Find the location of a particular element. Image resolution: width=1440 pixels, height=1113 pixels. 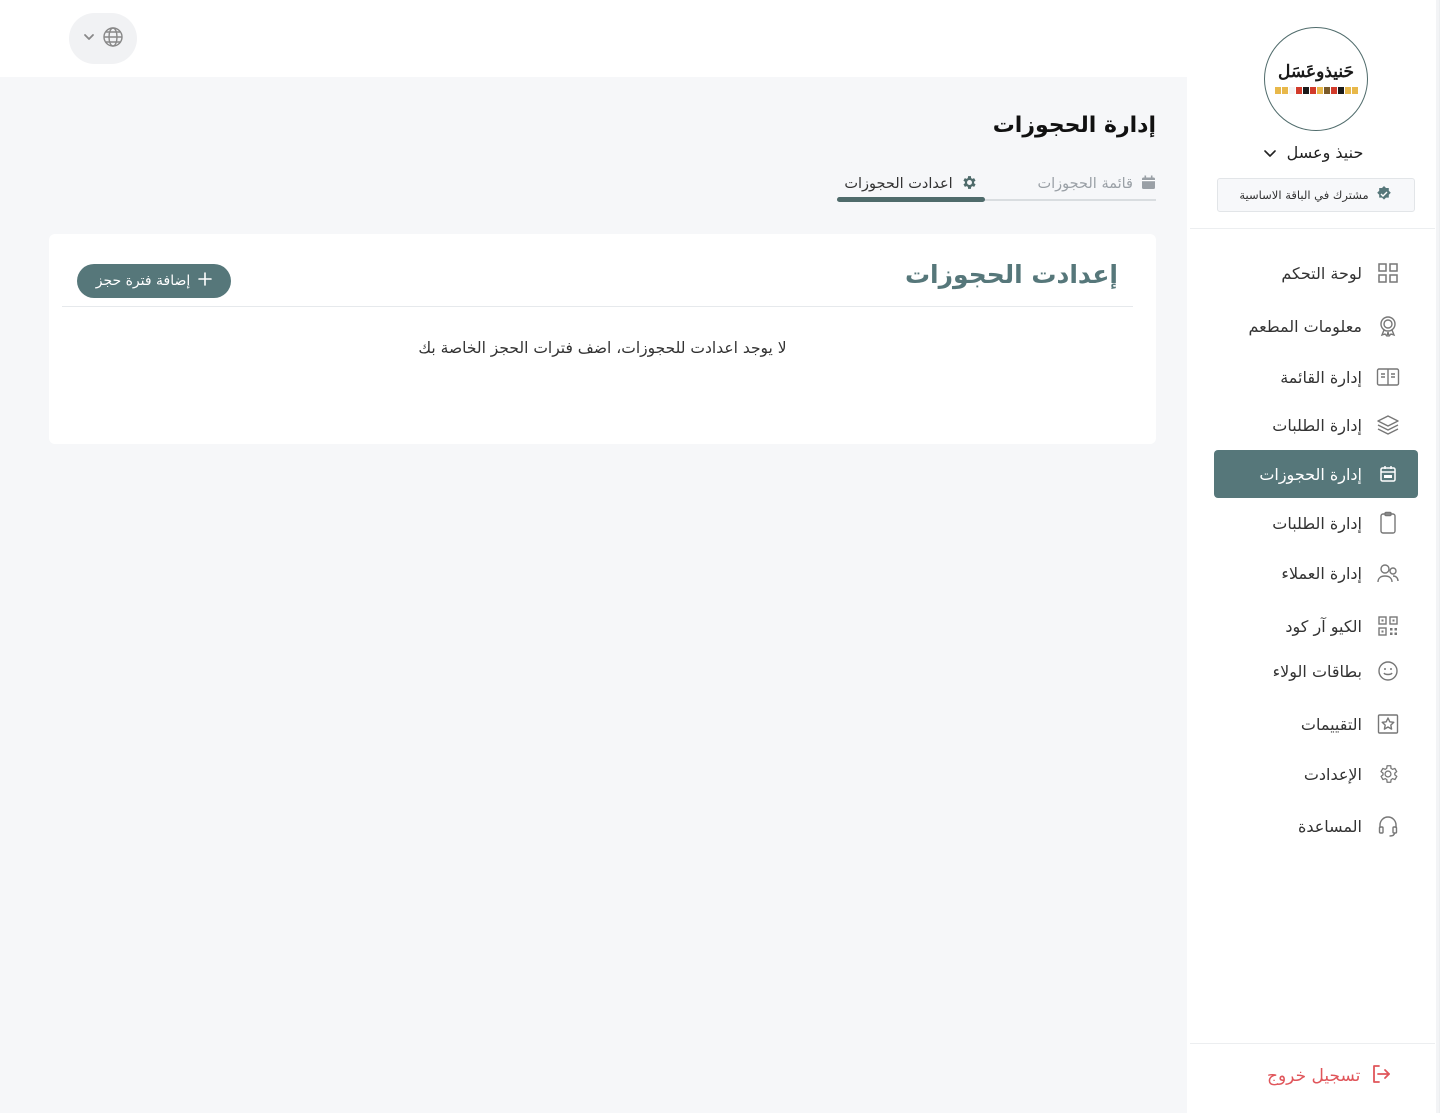

sidebar-item-loyalty-cards: بطاقات الولاء is located at coordinates (1316, 671).